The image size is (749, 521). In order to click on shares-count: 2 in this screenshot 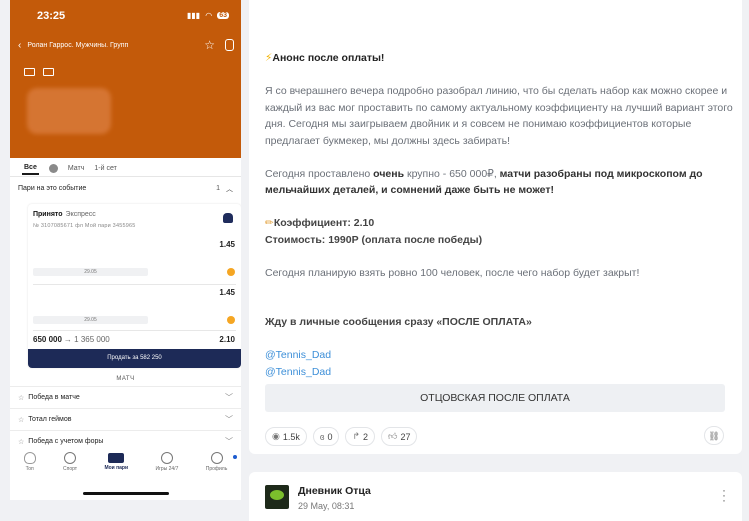, I will do `click(366, 436)`.